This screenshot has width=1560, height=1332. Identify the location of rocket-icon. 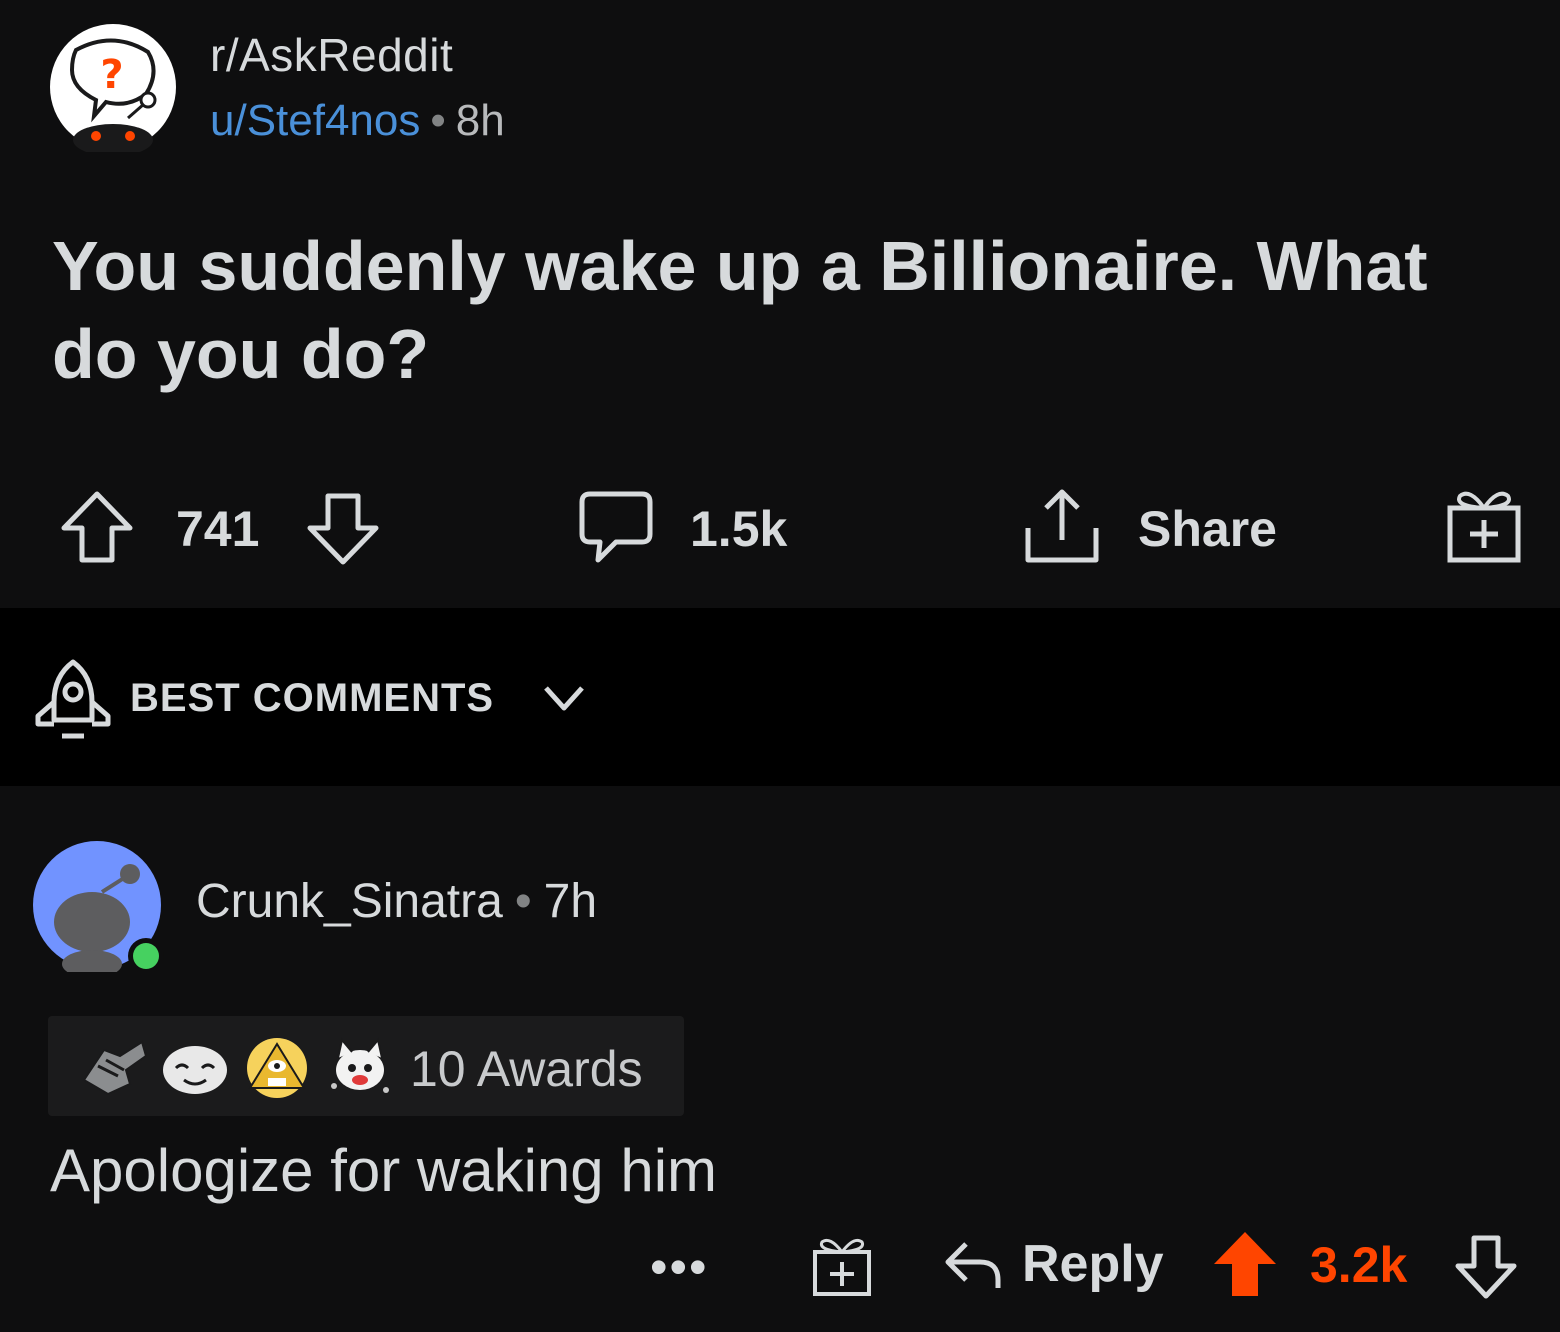
(73, 700).